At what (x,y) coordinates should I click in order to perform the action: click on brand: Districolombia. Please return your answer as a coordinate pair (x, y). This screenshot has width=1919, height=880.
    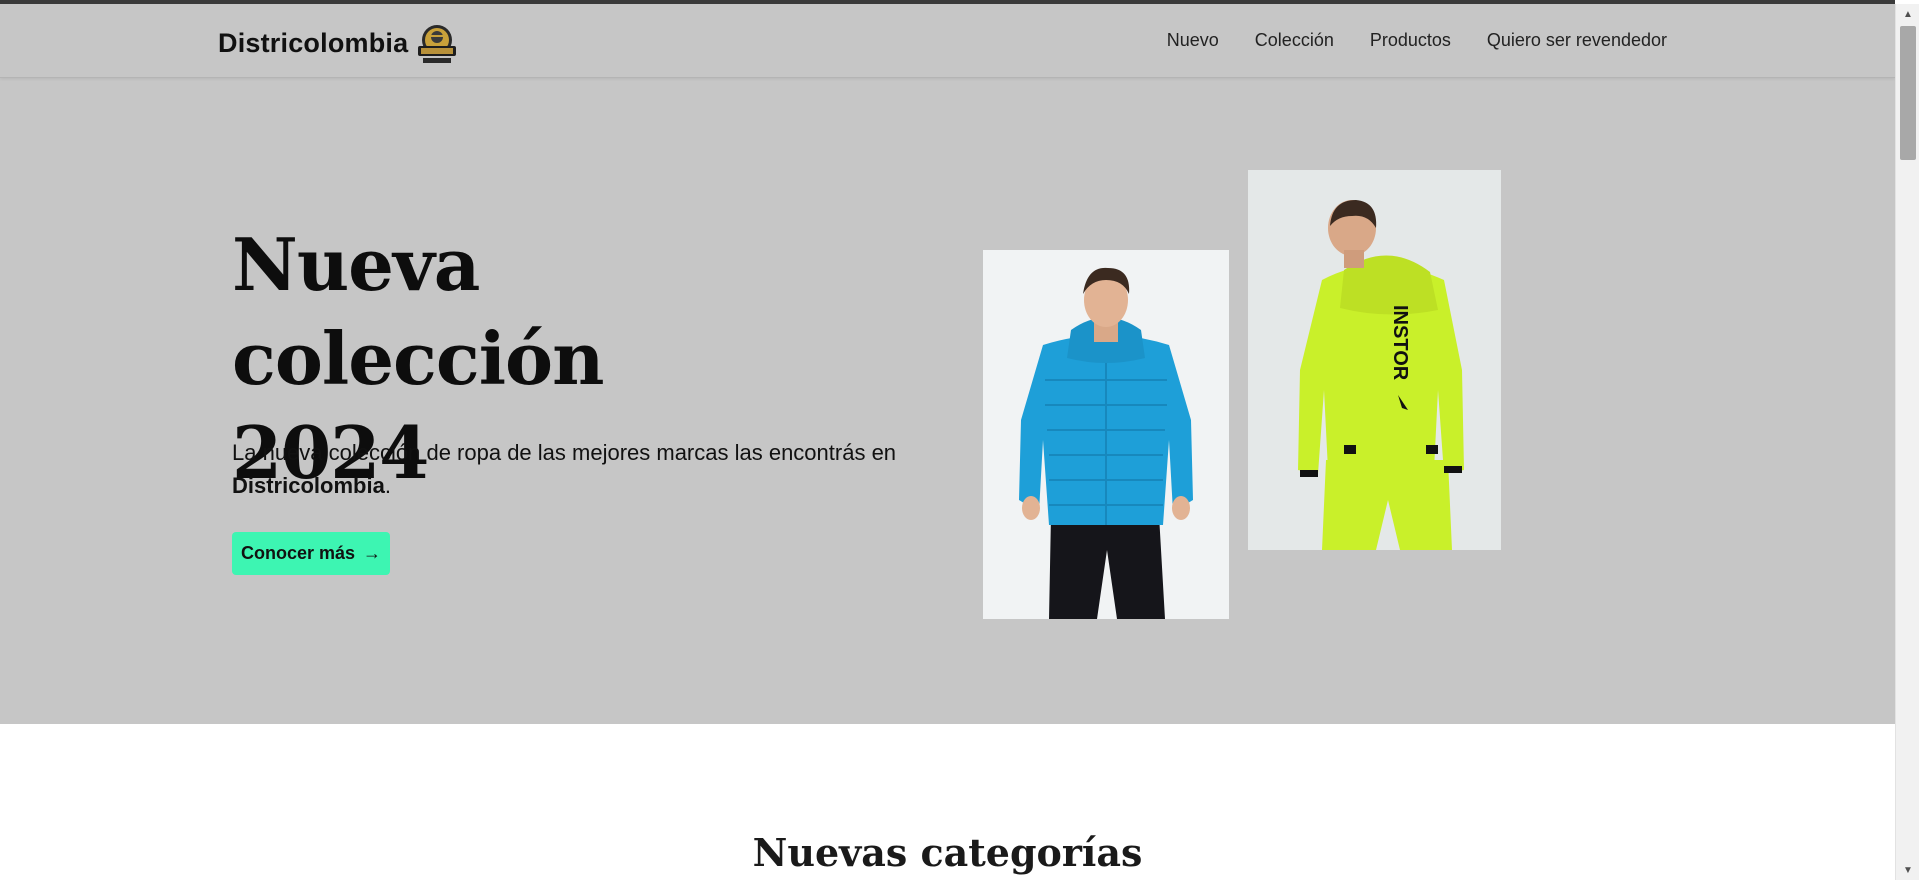
    Looking at the image, I should click on (339, 43).